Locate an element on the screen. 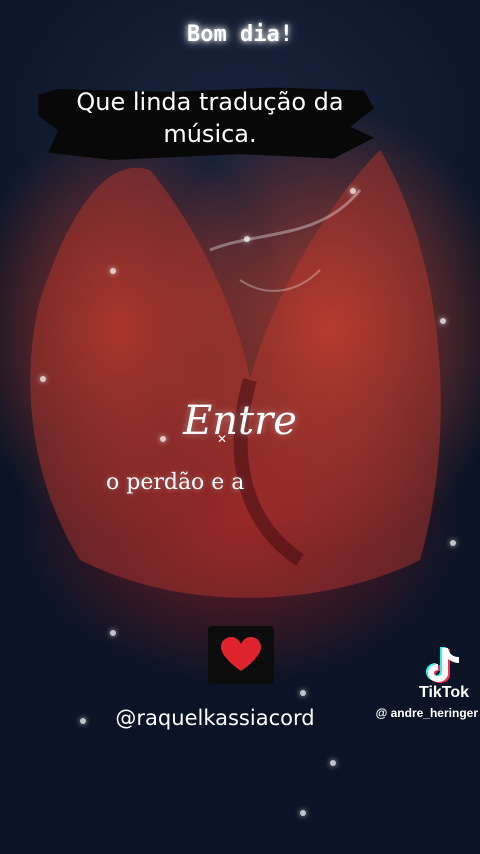 This screenshot has width=480, height=854. lyric-line-1: Entre is located at coordinates (240, 421).